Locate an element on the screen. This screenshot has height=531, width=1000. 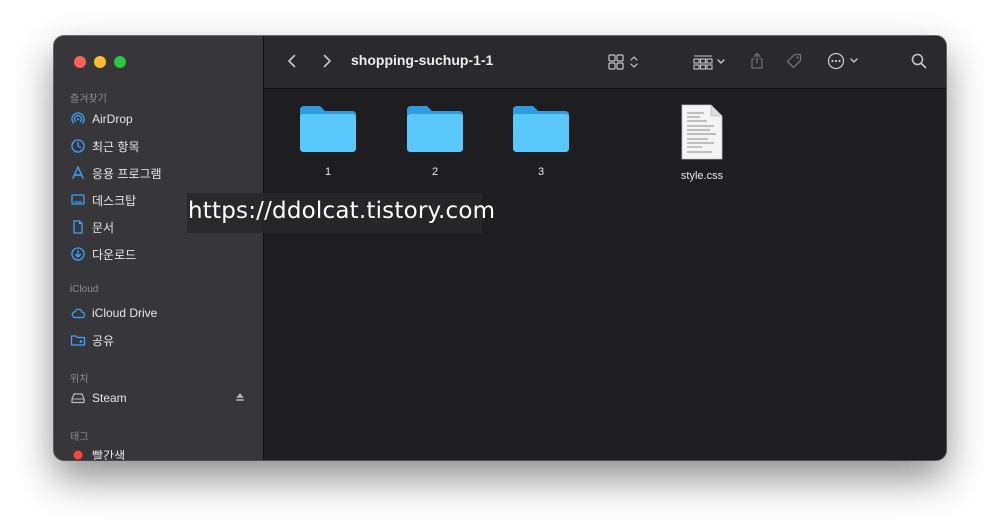
file-item-folder-2: 2 is located at coordinates (435, 140).